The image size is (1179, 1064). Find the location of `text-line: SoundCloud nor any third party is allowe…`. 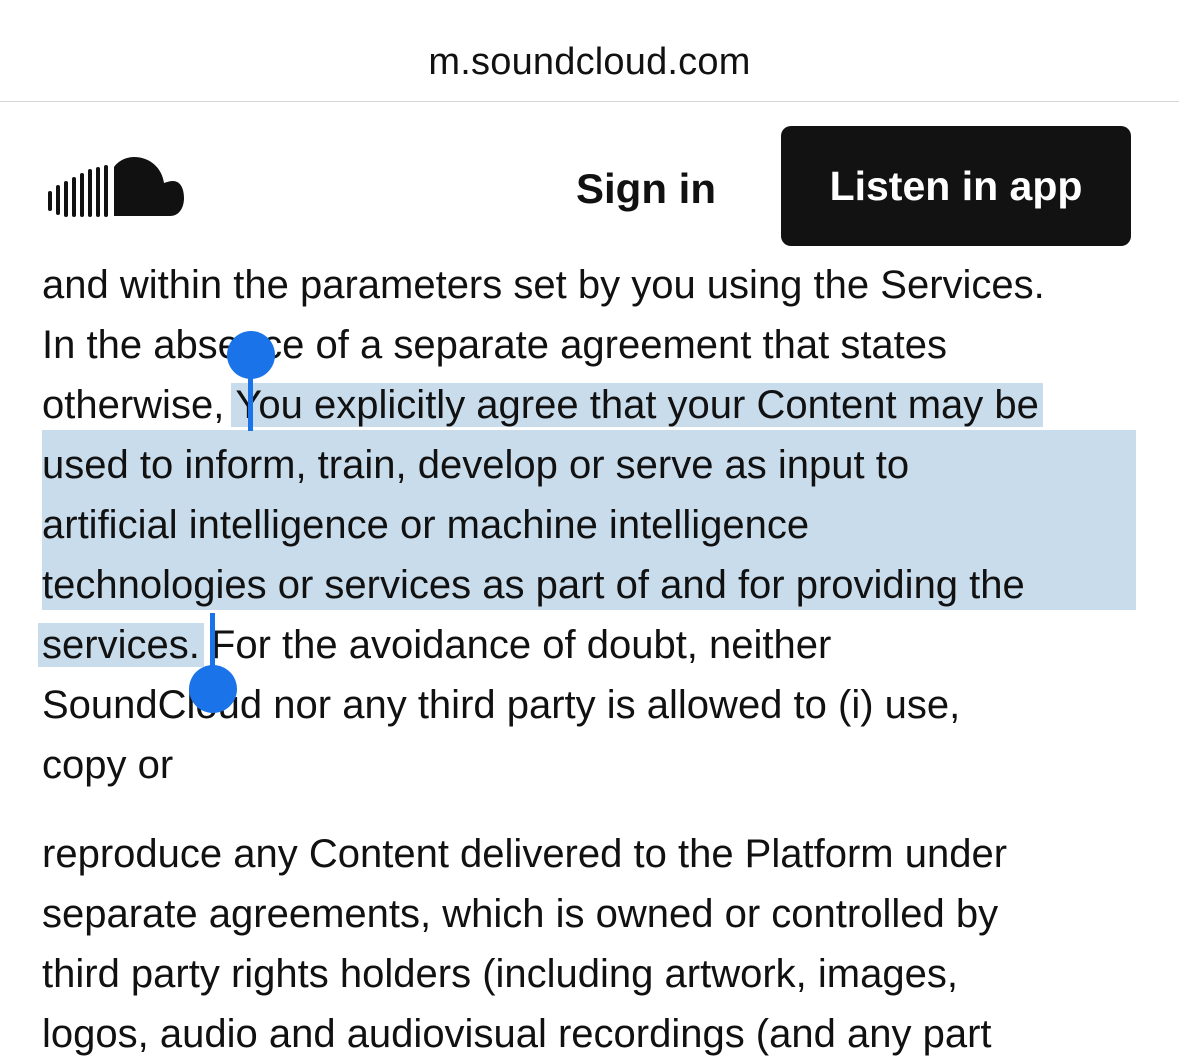

text-line: SoundCloud nor any third party is allowe… is located at coordinates (501, 705).